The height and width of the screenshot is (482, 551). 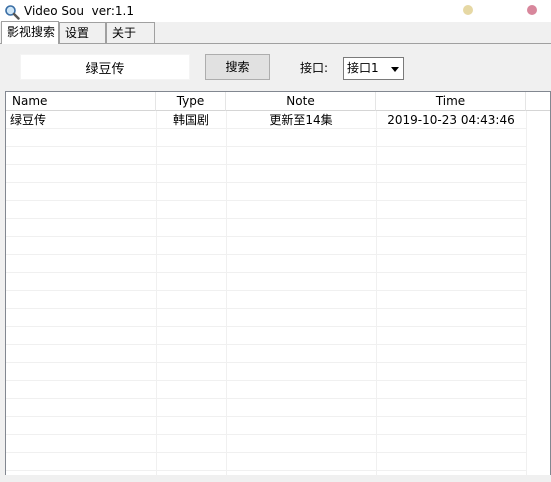 What do you see at coordinates (79, 11) in the screenshot?
I see `window-title: Video Sou ver:1.1` at bounding box center [79, 11].